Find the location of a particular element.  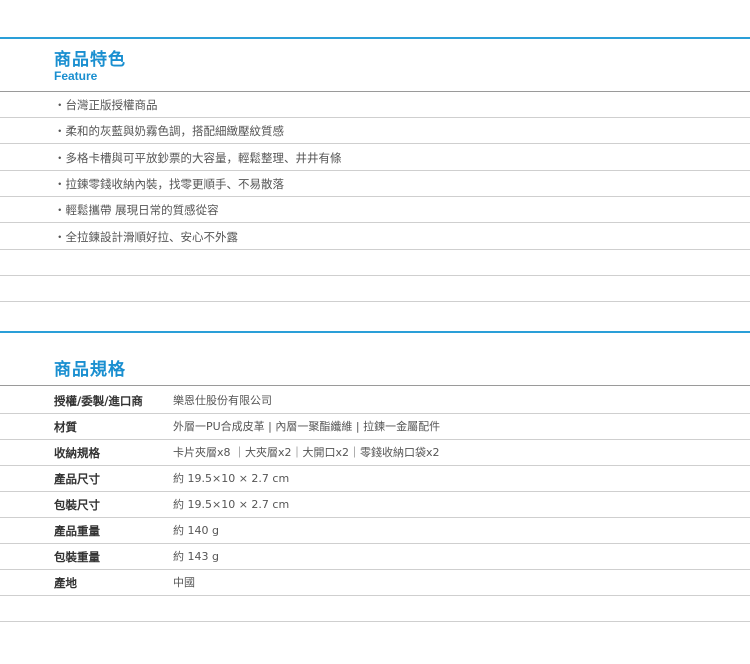

spec-value: 約 140 g is located at coordinates (196, 530).